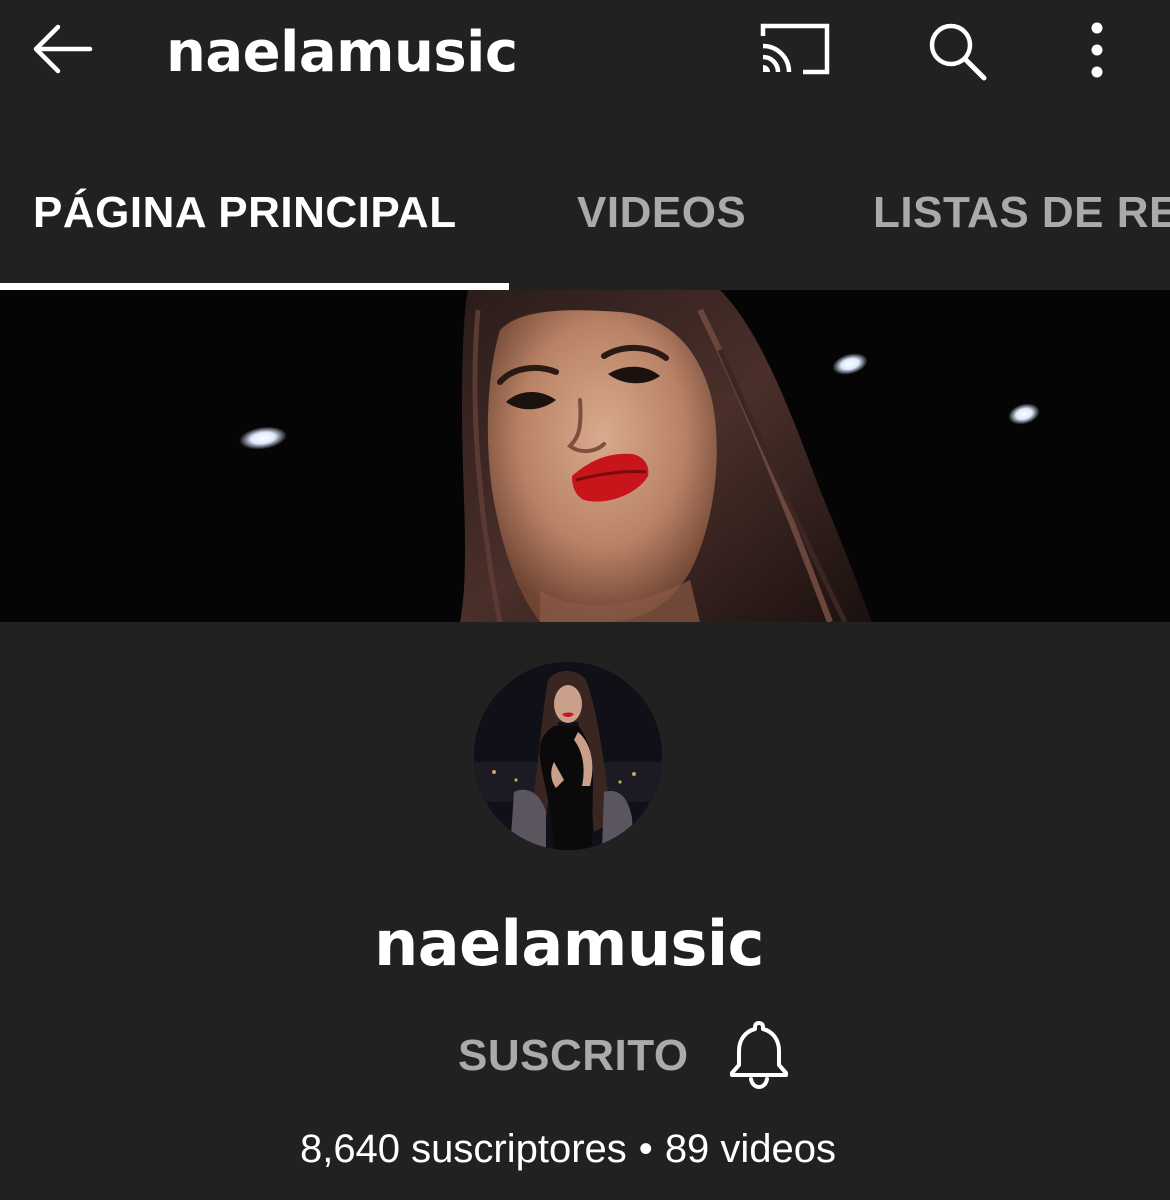 The image size is (1170, 1200). I want to click on subscription-row: SUSCRITO, so click(585, 1056).